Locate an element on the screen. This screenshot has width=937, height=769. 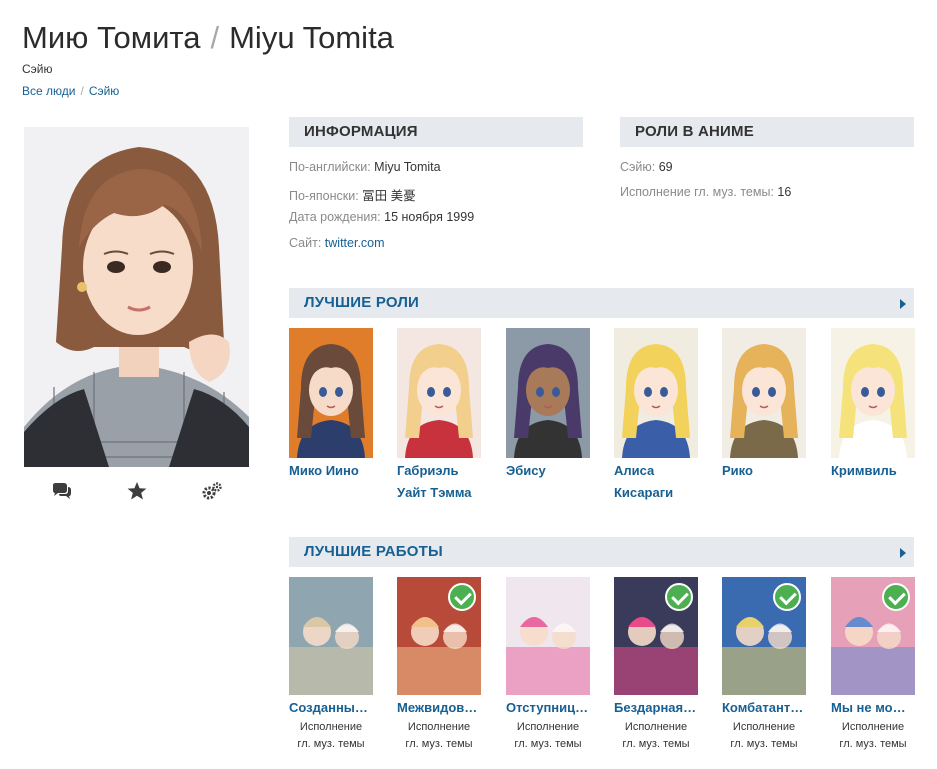
info-value: 冨田 美憂 is located at coordinates (389, 196).